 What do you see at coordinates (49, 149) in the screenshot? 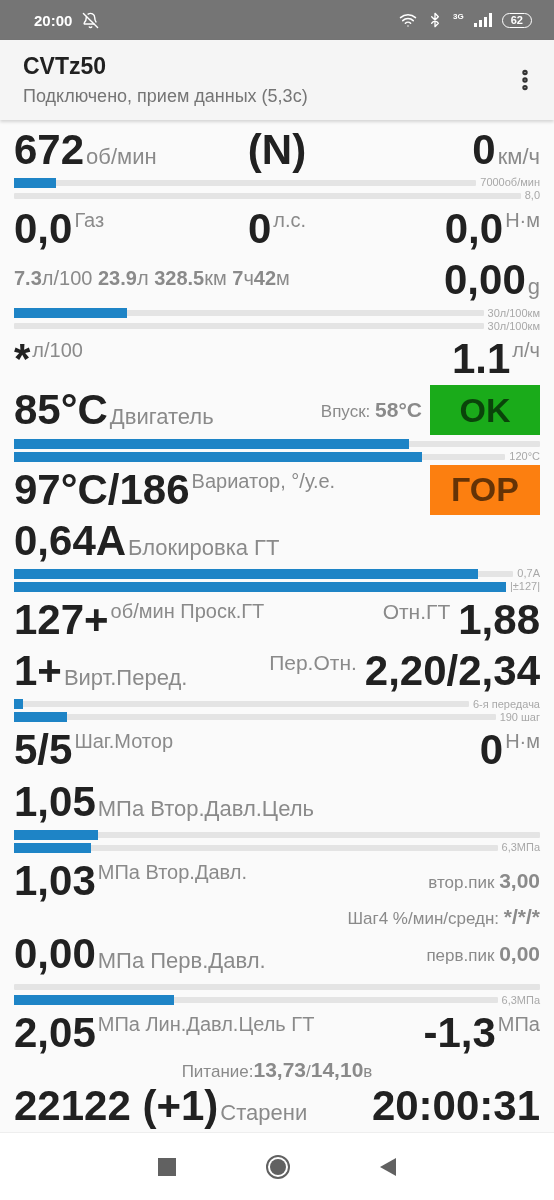
I see `reading-value: 672` at bounding box center [49, 149].